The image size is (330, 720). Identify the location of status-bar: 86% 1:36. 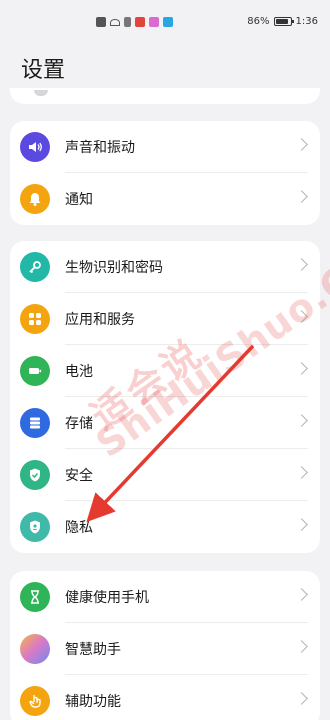
(165, 22).